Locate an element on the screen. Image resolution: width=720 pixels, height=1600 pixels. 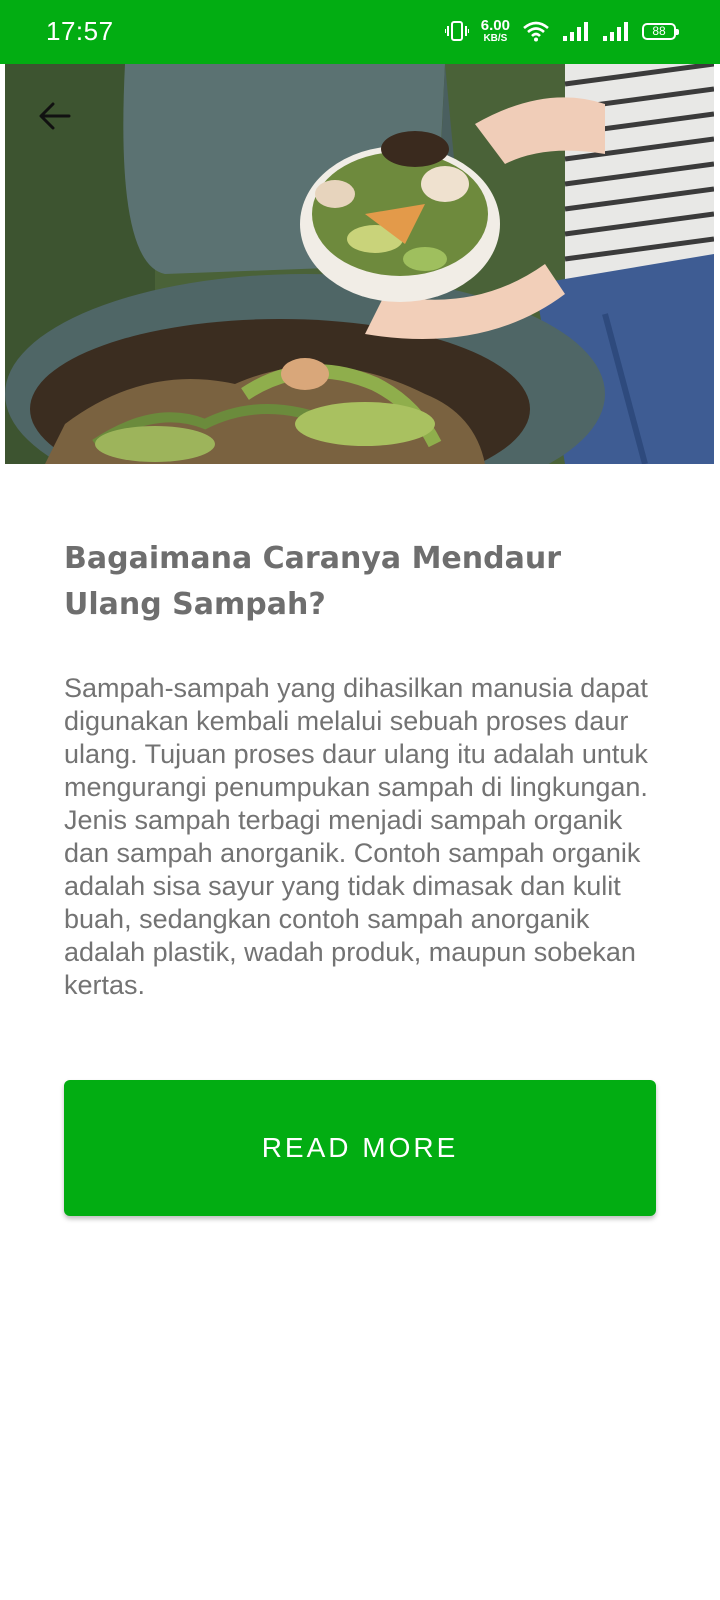
article: Bagaimana Caranya Mendaur Ulang Sampah? is located at coordinates (362, 582).